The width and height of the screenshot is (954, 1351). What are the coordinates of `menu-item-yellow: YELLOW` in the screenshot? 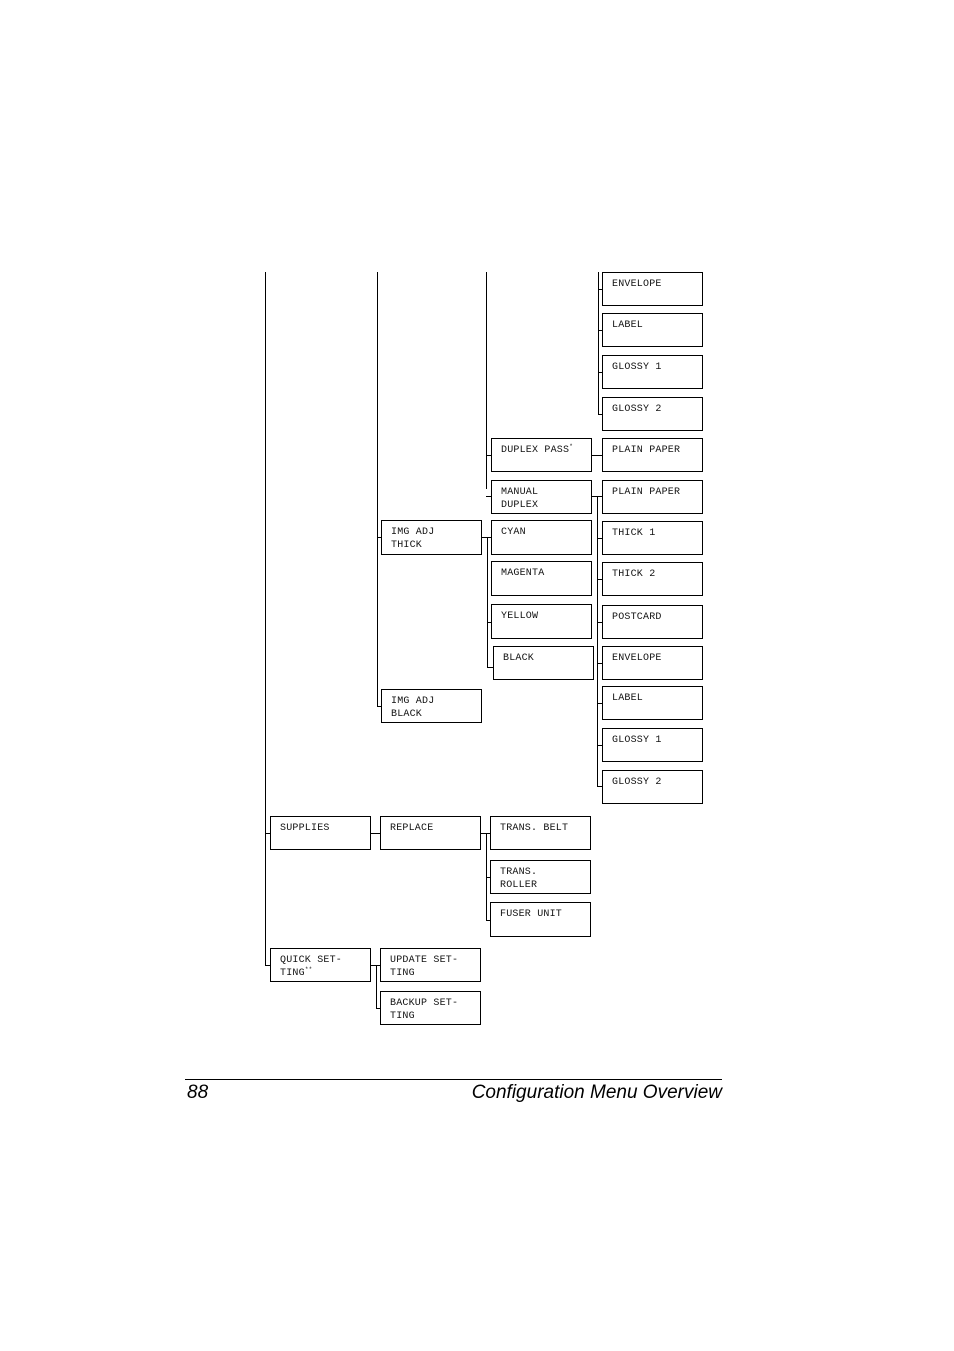 It's located at (541, 621).